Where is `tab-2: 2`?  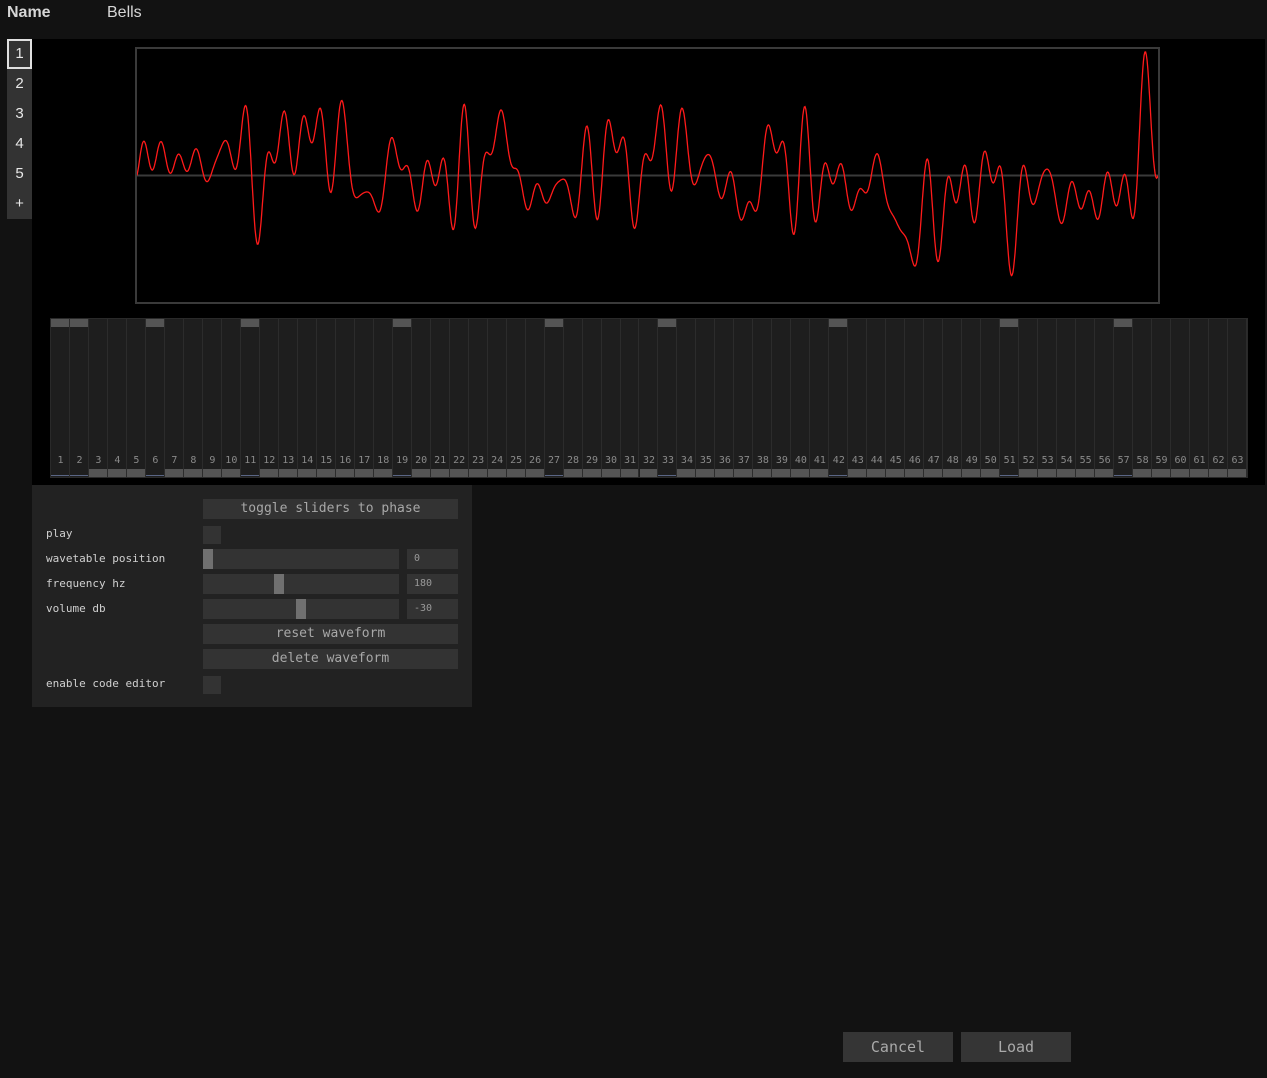 tab-2: 2 is located at coordinates (19, 84).